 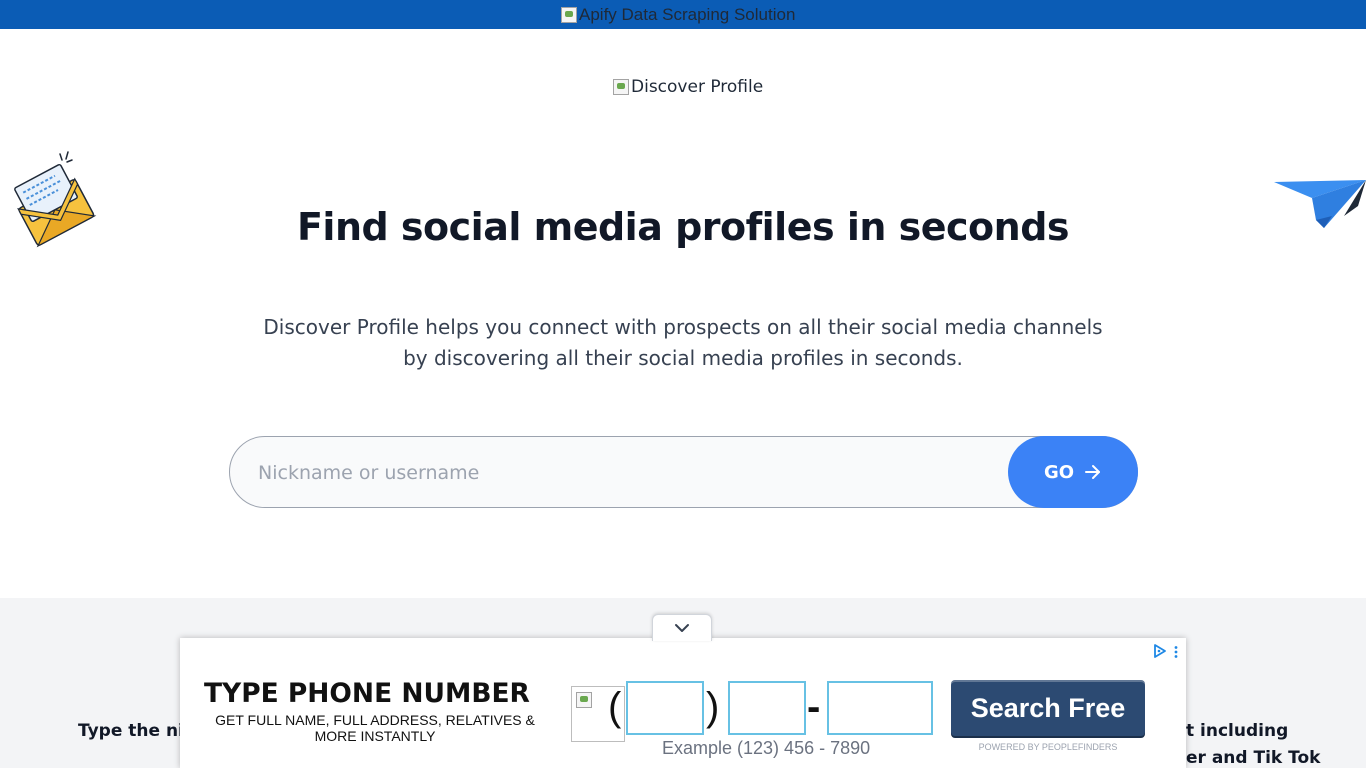 I want to click on phone-prefix-input, so click(x=767, y=708).